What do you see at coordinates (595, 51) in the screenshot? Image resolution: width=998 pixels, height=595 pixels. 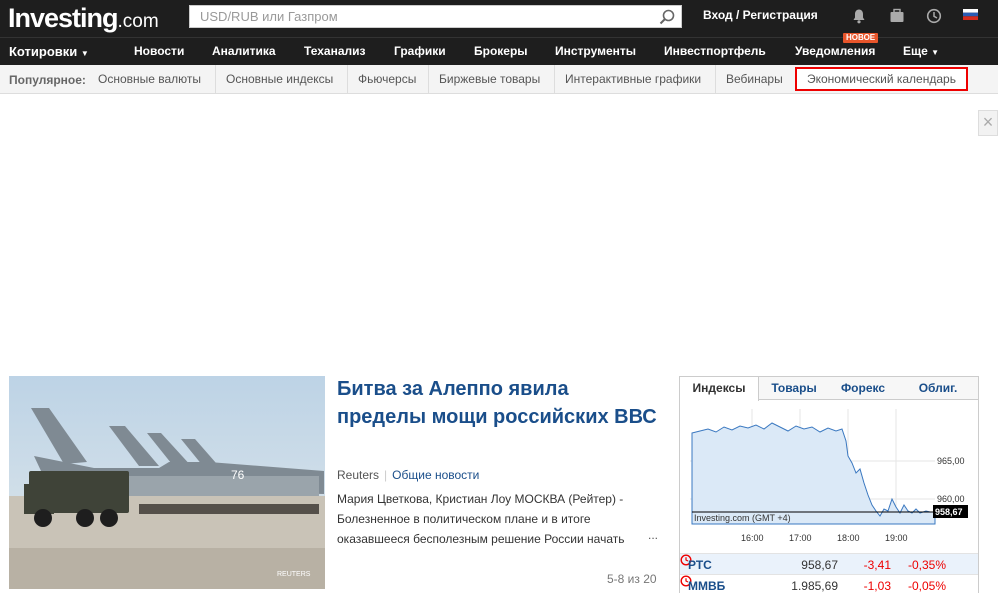 I see `nav-tools: Инструменты` at bounding box center [595, 51].